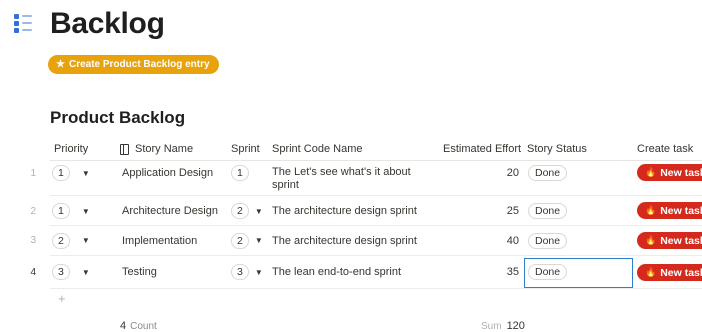 This screenshot has height=332, width=702. I want to click on footer-sum: Sum 120, so click(503, 326).